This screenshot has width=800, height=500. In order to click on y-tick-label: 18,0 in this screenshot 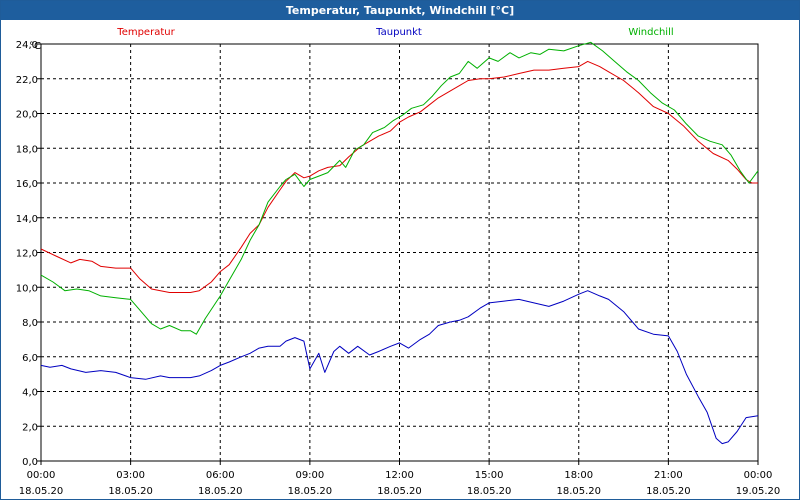, I will do `click(27, 149)`.